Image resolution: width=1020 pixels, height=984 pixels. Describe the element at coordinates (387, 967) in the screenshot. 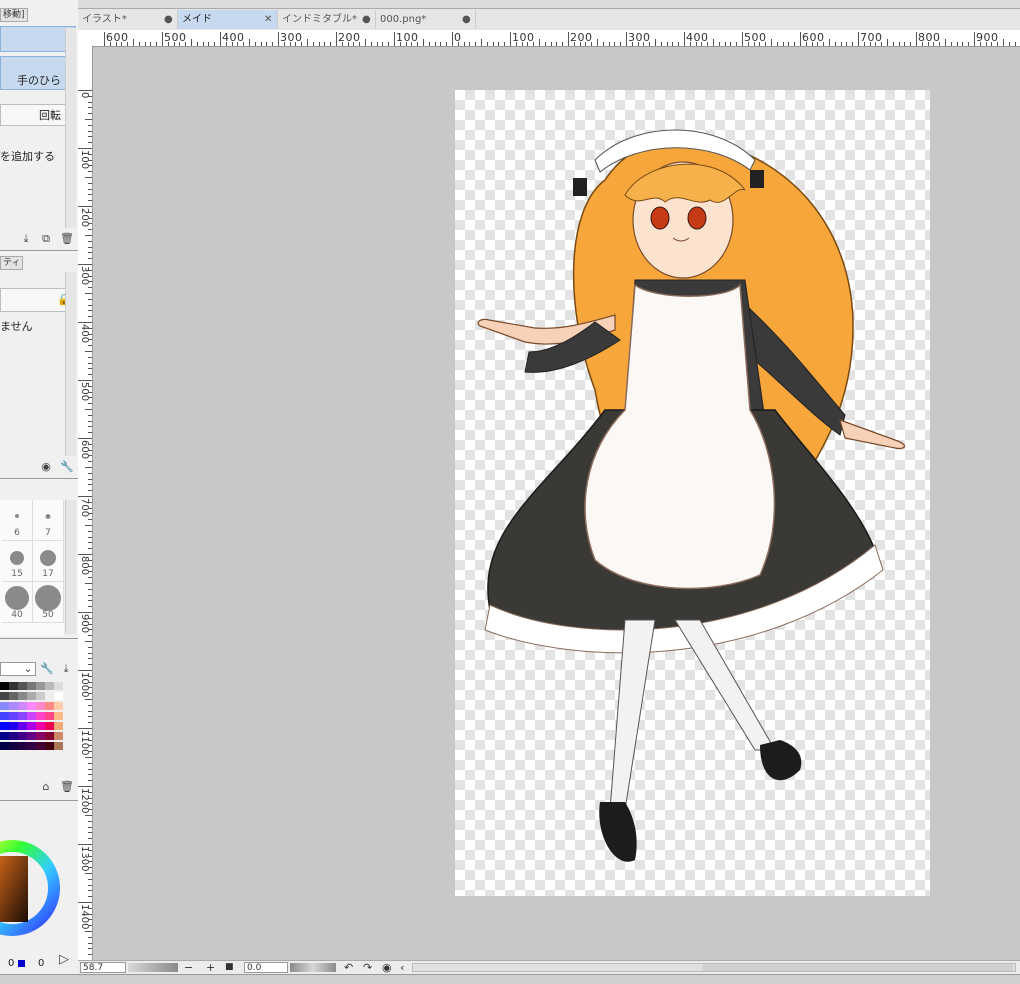

I see `reset-rotation-icon: ◉` at that location.